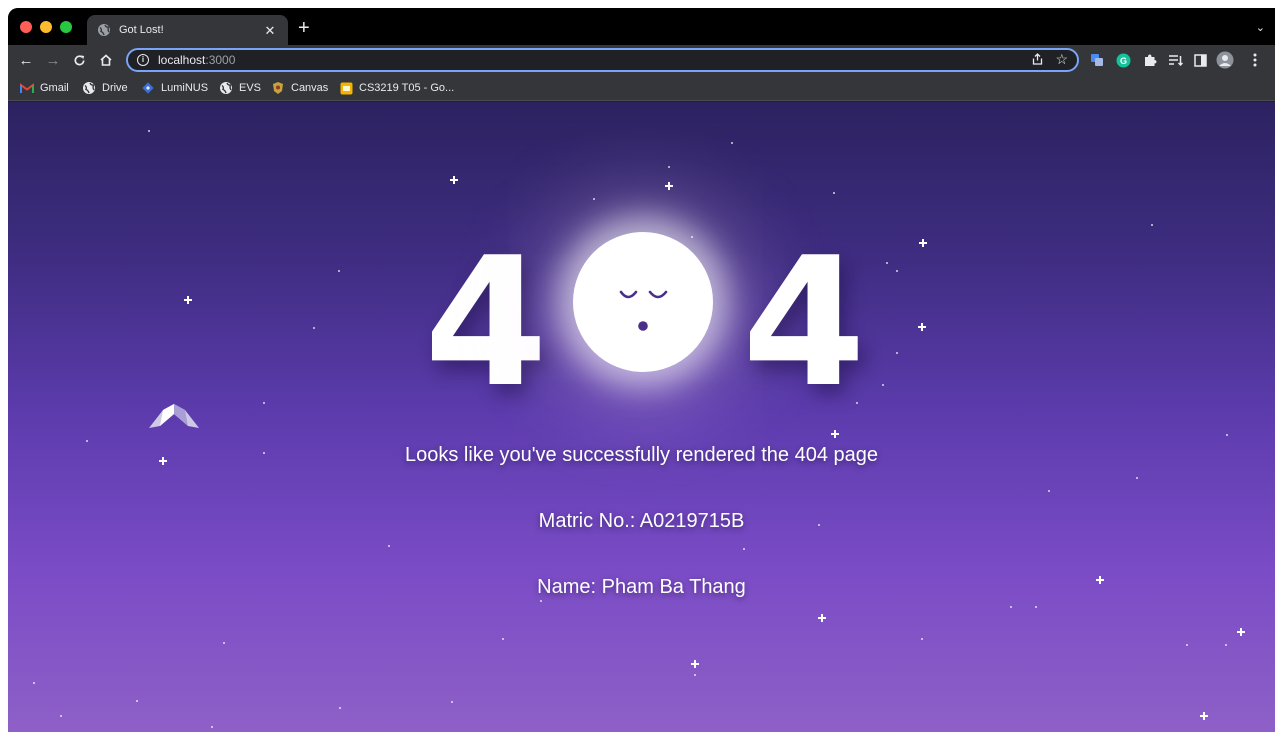  Describe the element at coordinates (278, 88) in the screenshot. I see `canvas-icon` at that location.